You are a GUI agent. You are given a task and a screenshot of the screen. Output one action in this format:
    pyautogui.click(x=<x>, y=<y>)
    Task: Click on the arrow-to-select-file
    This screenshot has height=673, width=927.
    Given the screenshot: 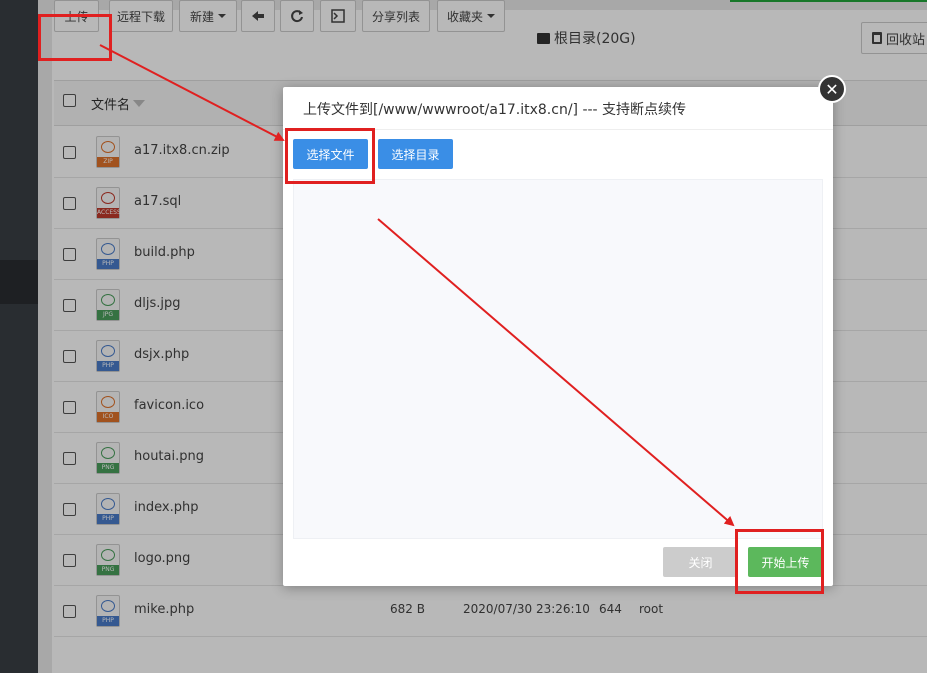 What is the action you would take?
    pyautogui.click(x=192, y=92)
    